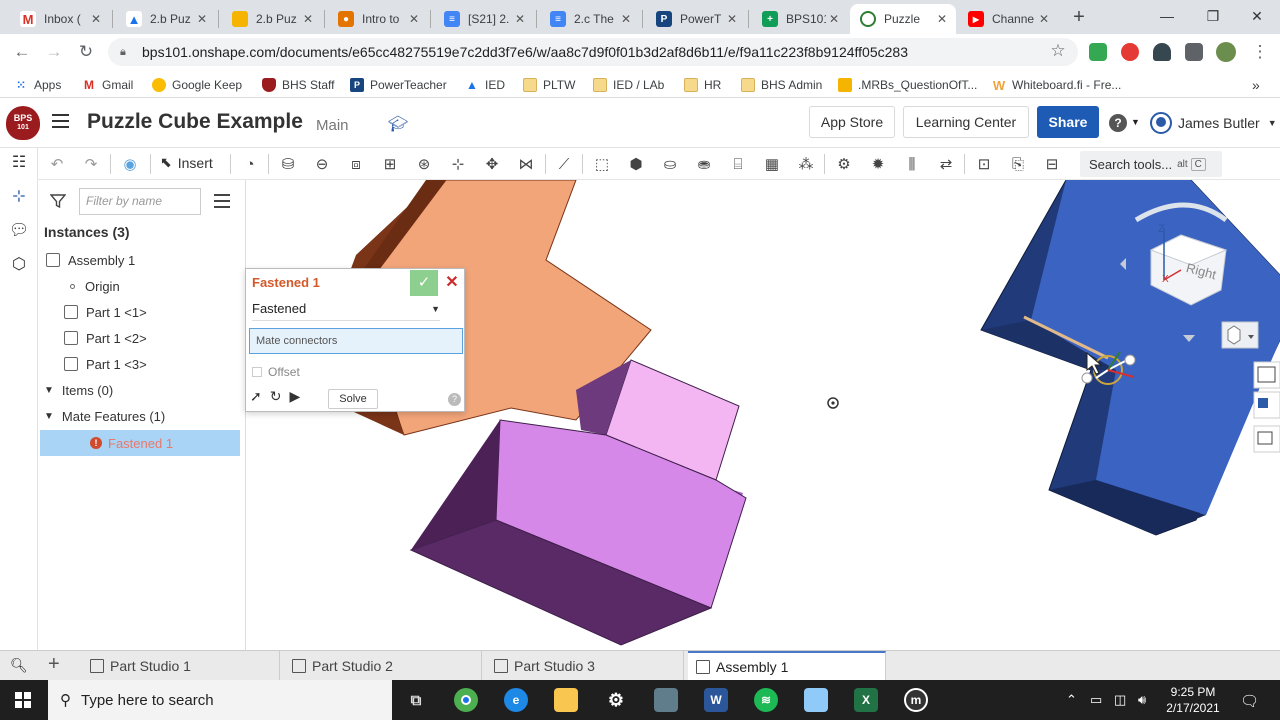  What do you see at coordinates (1193, 700) in the screenshot?
I see `taskbar-clock: 9:25 PM 2/17/2021` at bounding box center [1193, 700].